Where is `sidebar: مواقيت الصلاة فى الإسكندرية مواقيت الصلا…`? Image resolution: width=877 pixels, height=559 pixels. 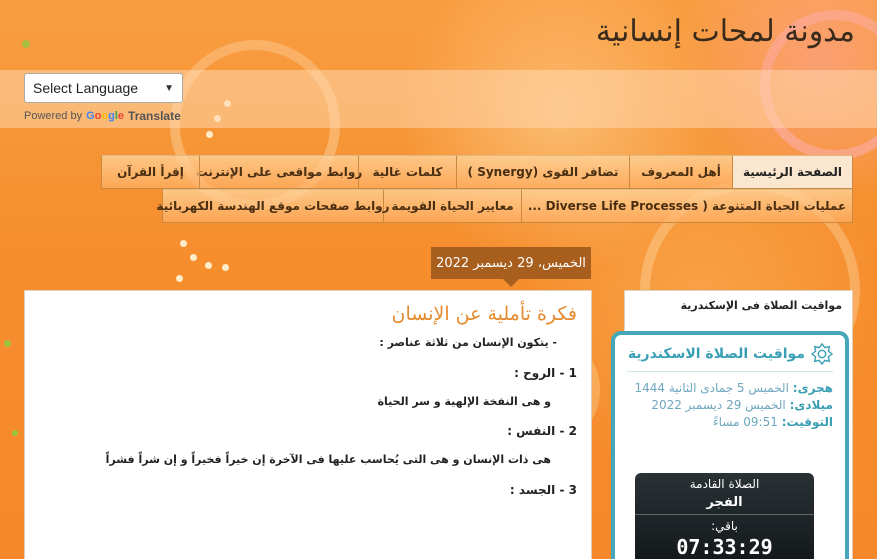
sidebar: مواقيت الصلاة فى الإسكندرية مواقيت الصلا… is located at coordinates (732, 424).